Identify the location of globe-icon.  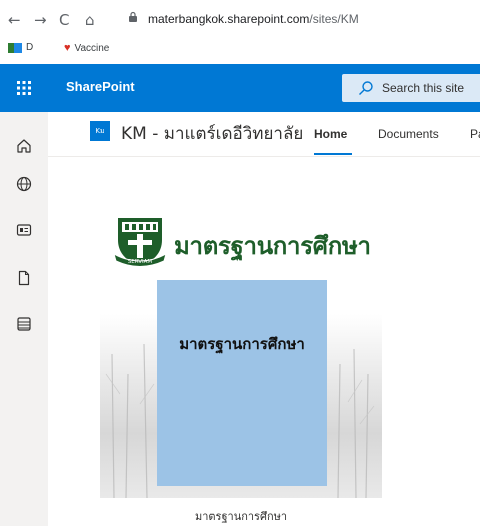
(24, 184).